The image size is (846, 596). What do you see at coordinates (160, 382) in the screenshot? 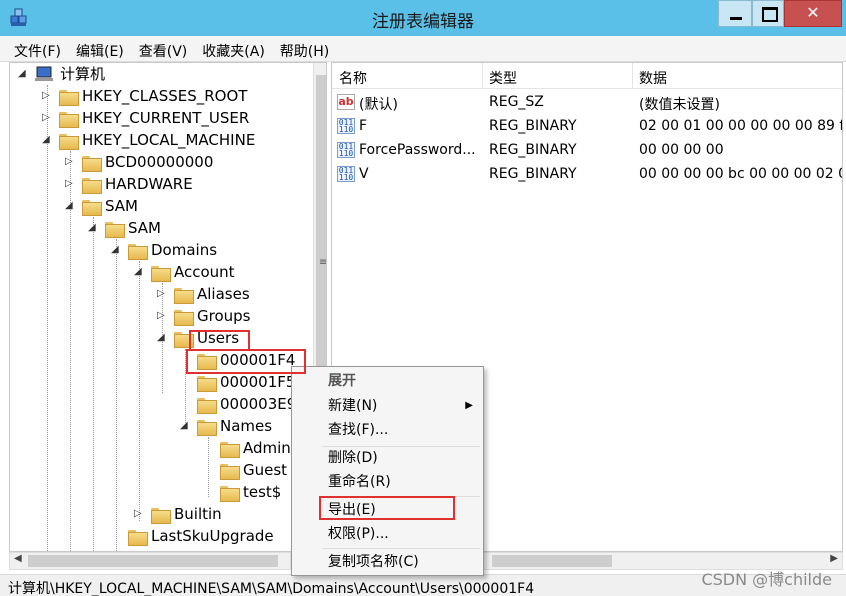
I see `tree-node: 000001F5` at bounding box center [160, 382].